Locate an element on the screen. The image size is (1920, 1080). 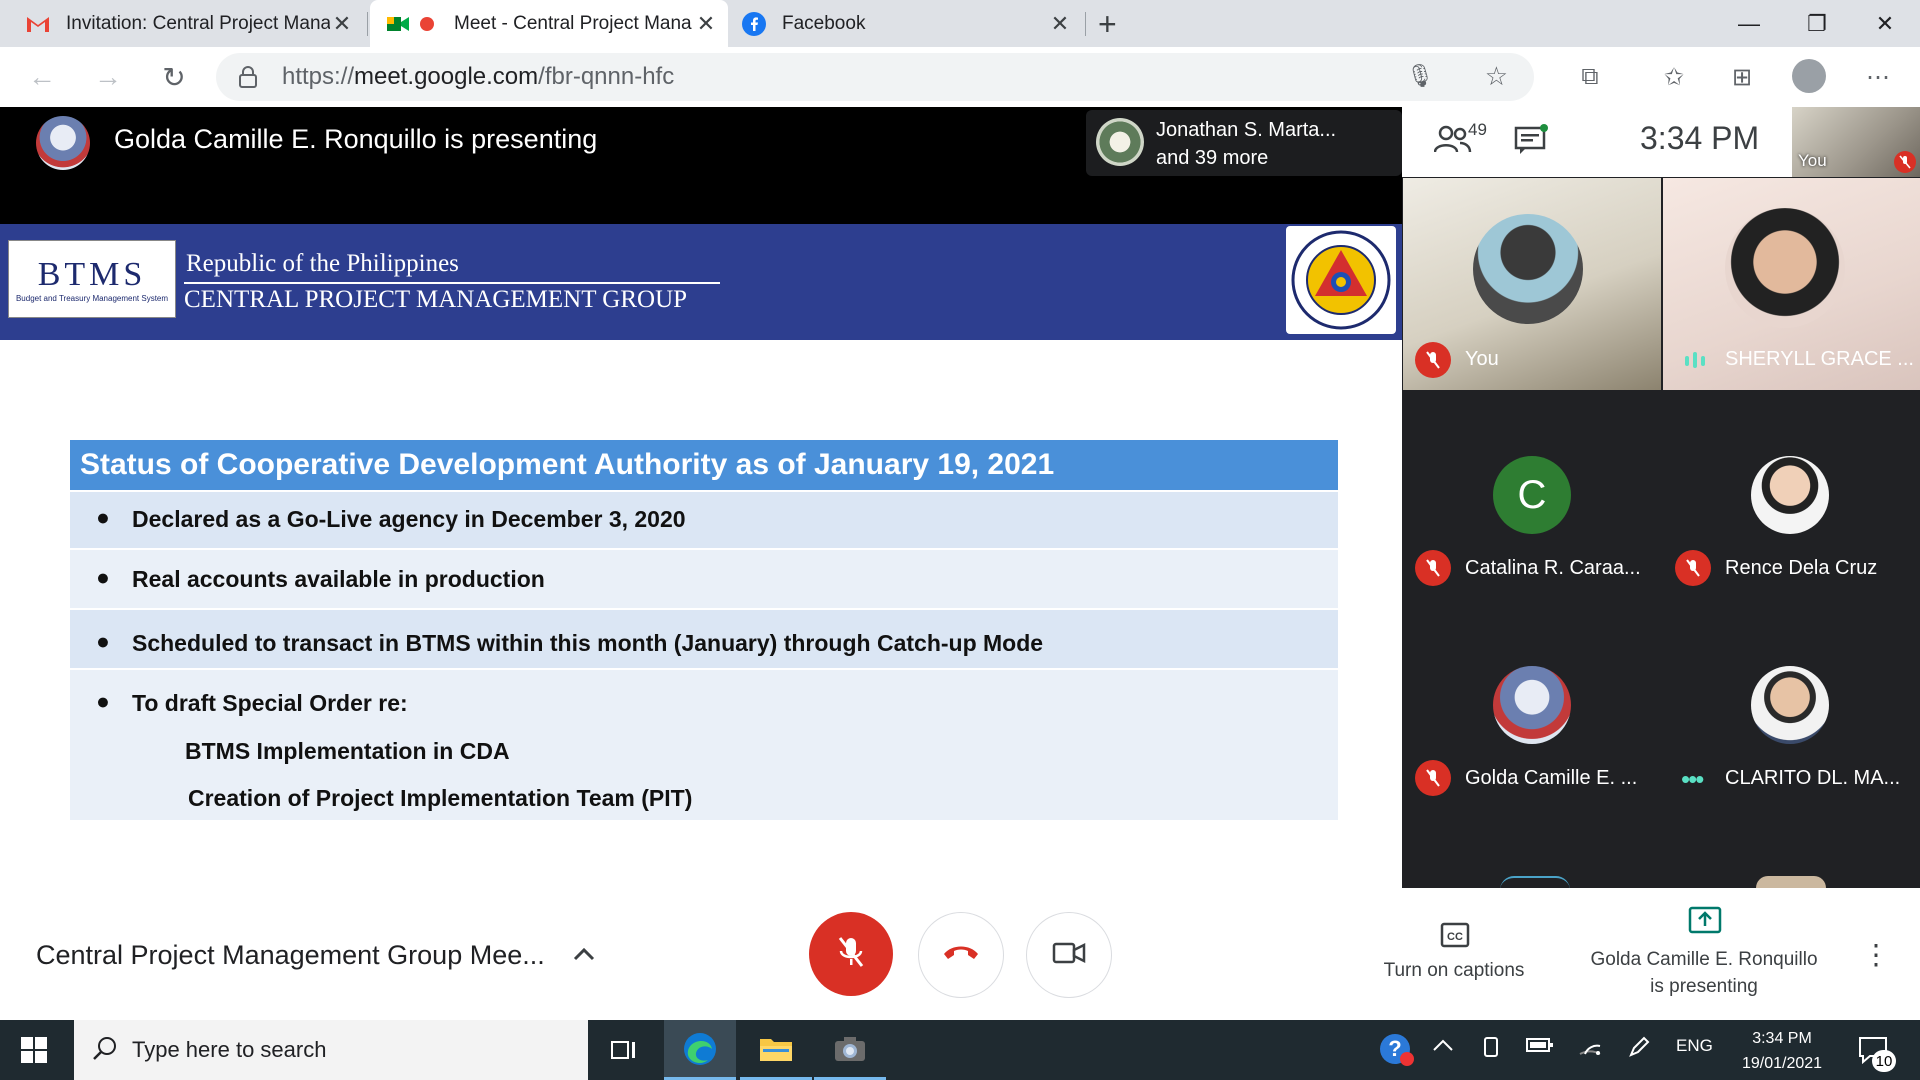
slide-sub-item: BTMS Implementation in CDA is located at coordinates (347, 751).